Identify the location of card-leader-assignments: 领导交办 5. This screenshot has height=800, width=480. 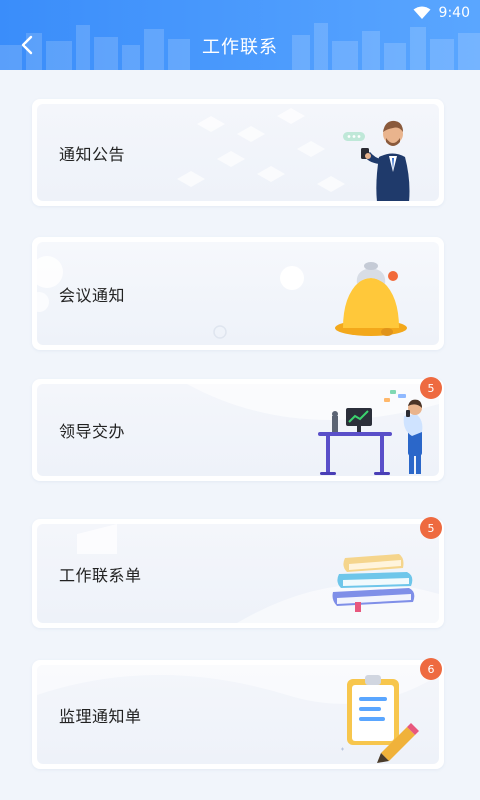
(238, 429).